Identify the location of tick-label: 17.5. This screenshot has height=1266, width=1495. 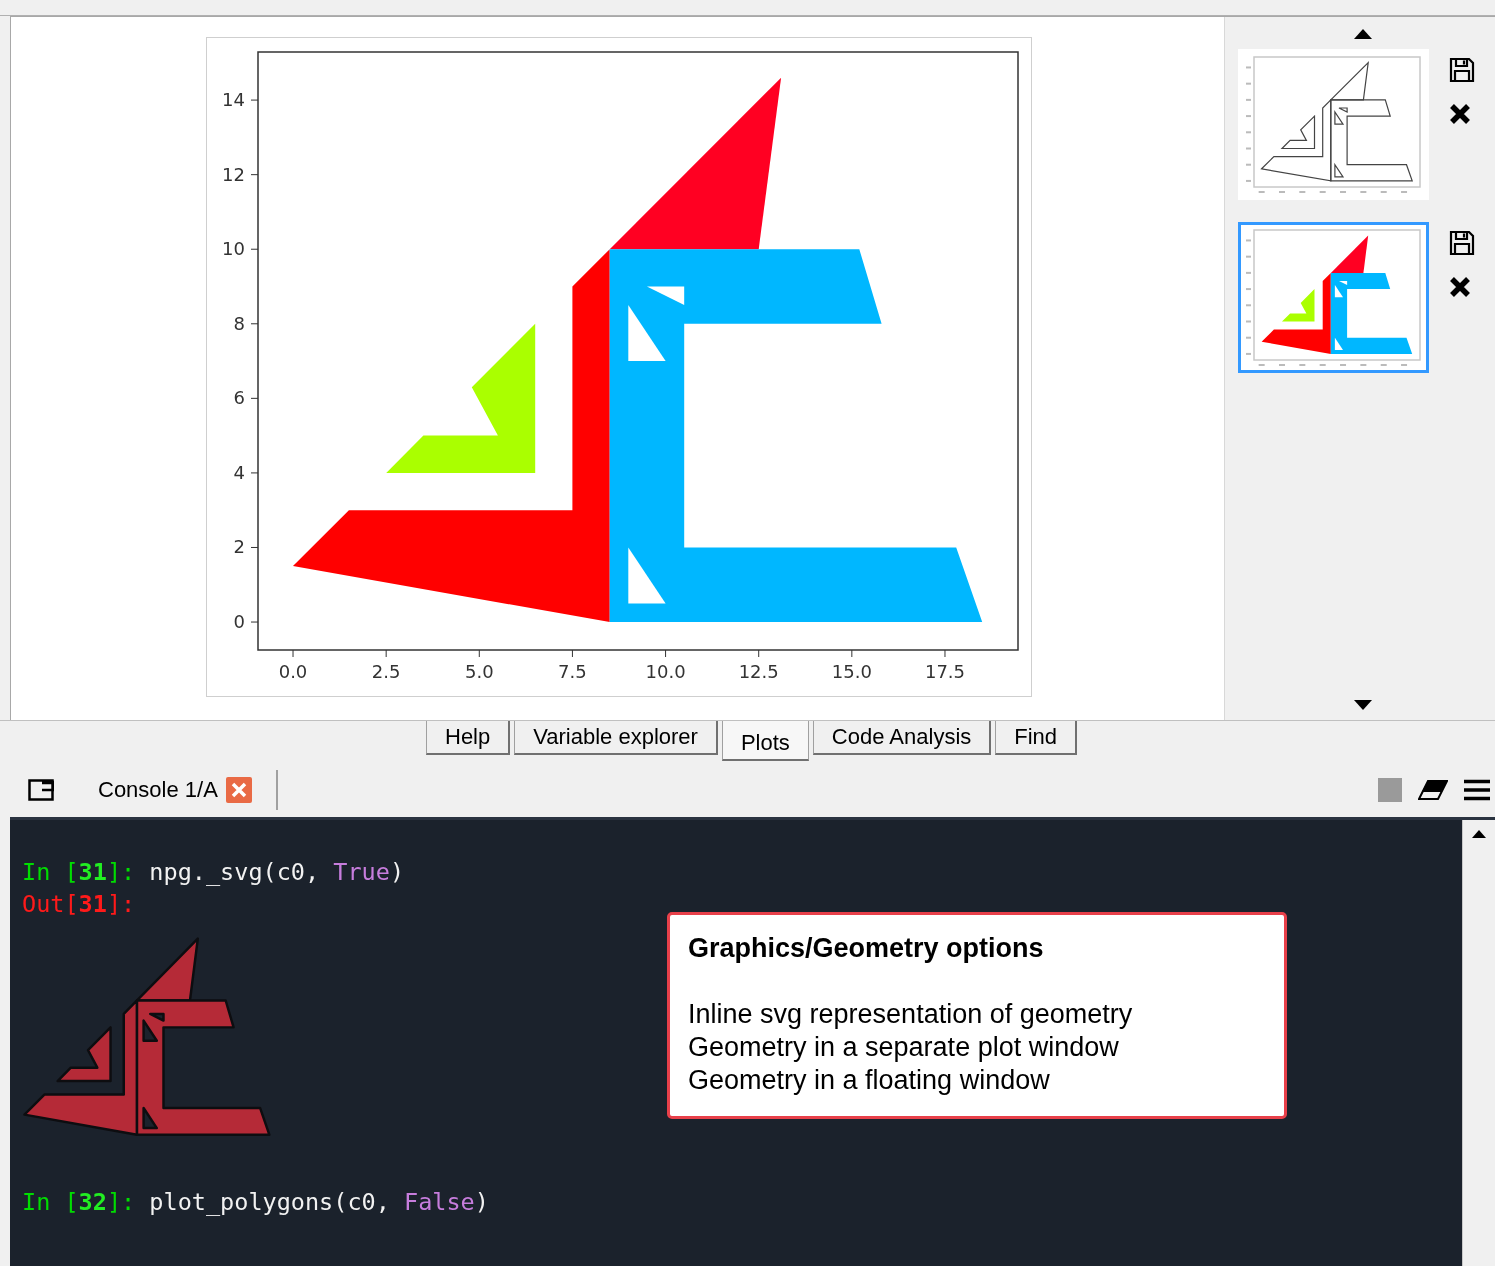
(944, 671).